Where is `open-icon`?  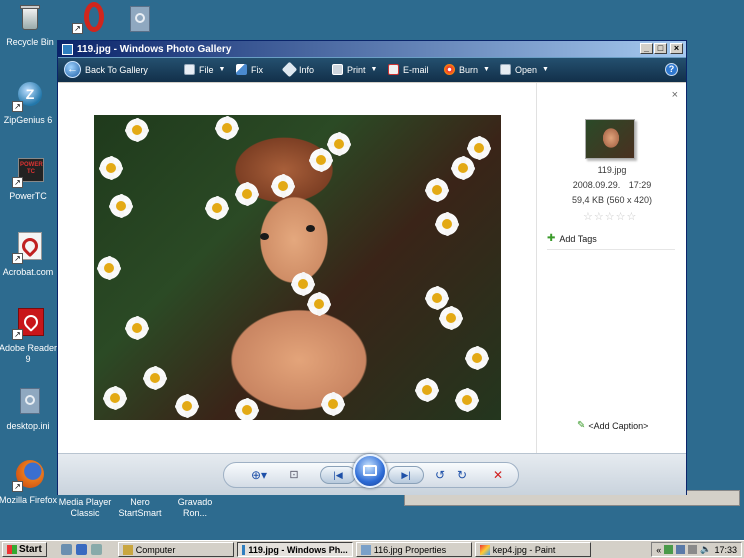 open-icon is located at coordinates (505, 69).